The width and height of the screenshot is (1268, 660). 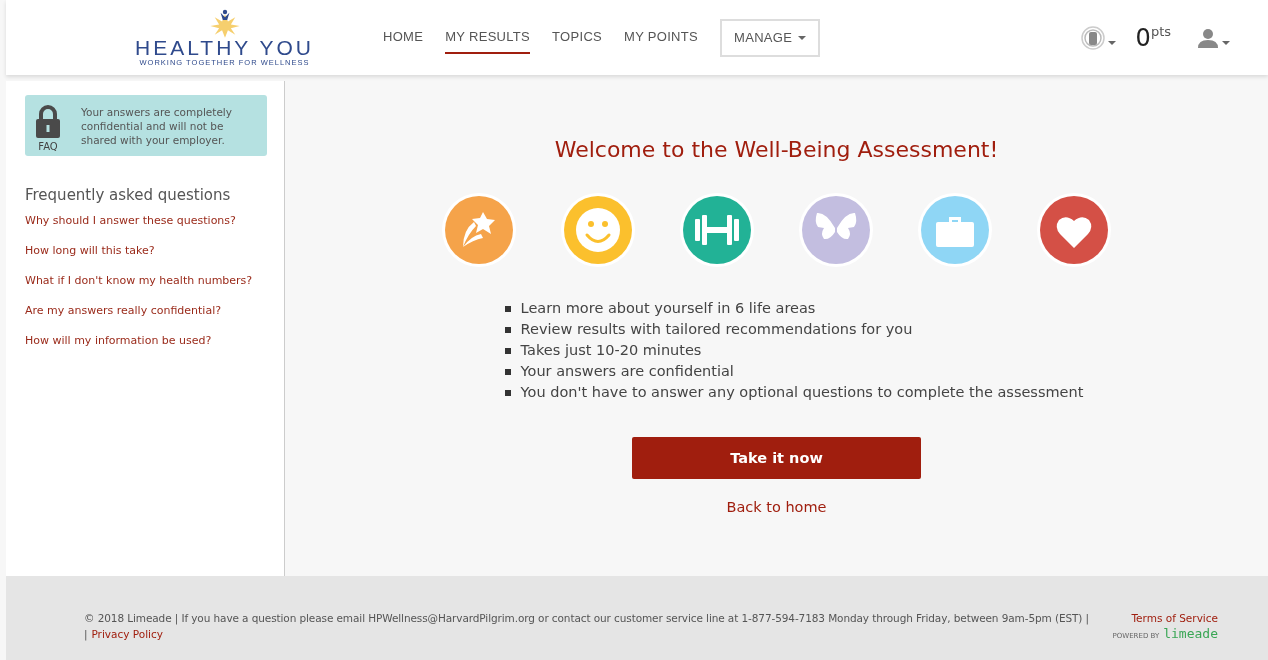 What do you see at coordinates (716, 329) in the screenshot?
I see `benefit-text: Review results with tailored recommendations for you` at bounding box center [716, 329].